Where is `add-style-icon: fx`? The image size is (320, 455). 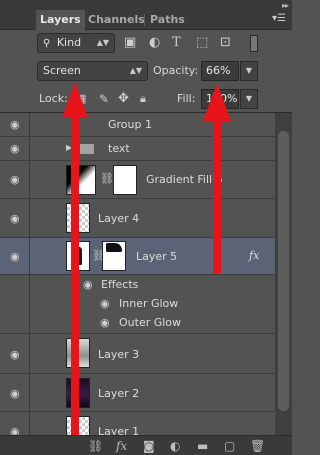
add-style-icon: fx is located at coordinates (121, 446).